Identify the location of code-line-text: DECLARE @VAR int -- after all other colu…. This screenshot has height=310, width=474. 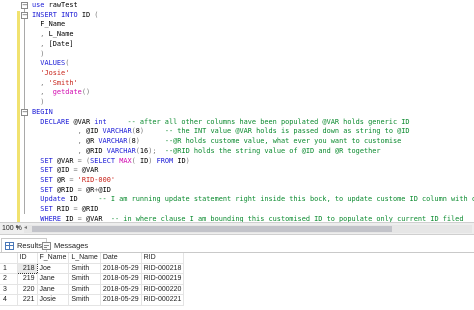
(221, 121).